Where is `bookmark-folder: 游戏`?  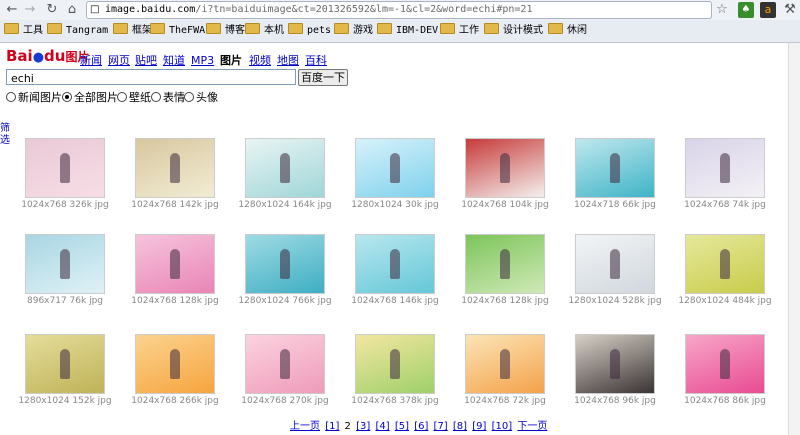
bookmark-folder: 游戏 is located at coordinates (353, 31).